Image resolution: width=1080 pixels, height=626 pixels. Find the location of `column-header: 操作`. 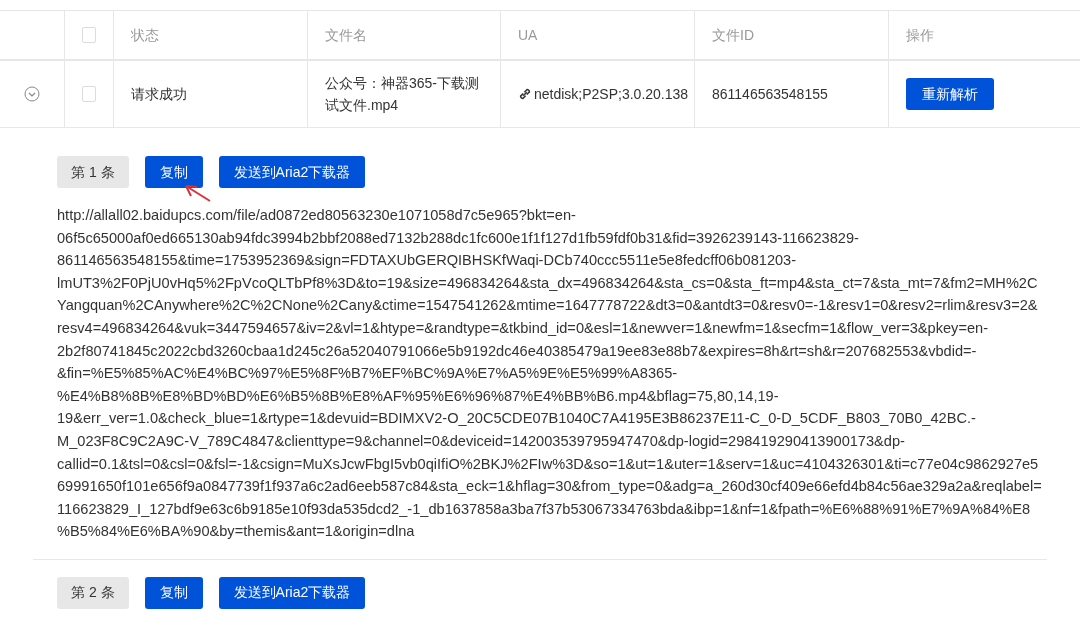

column-header: 操作 is located at coordinates (920, 35).